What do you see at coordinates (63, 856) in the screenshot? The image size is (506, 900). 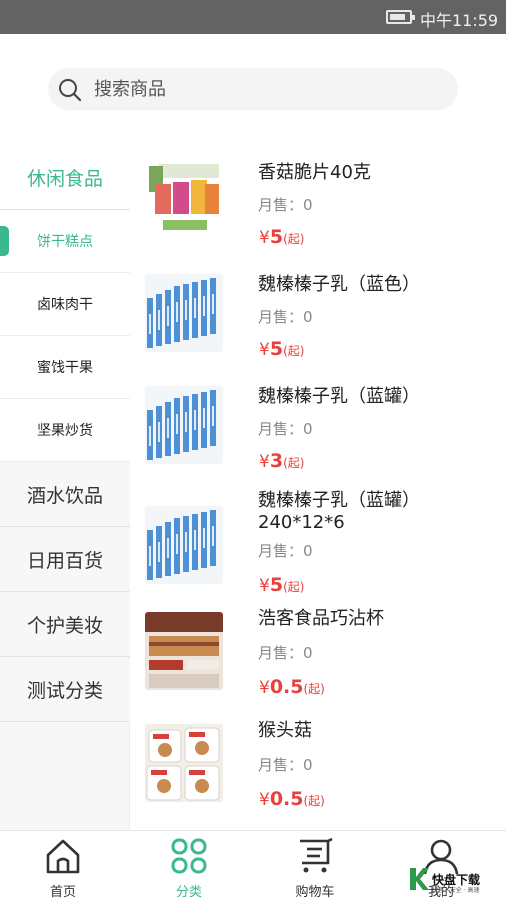 I see `home-icon` at bounding box center [63, 856].